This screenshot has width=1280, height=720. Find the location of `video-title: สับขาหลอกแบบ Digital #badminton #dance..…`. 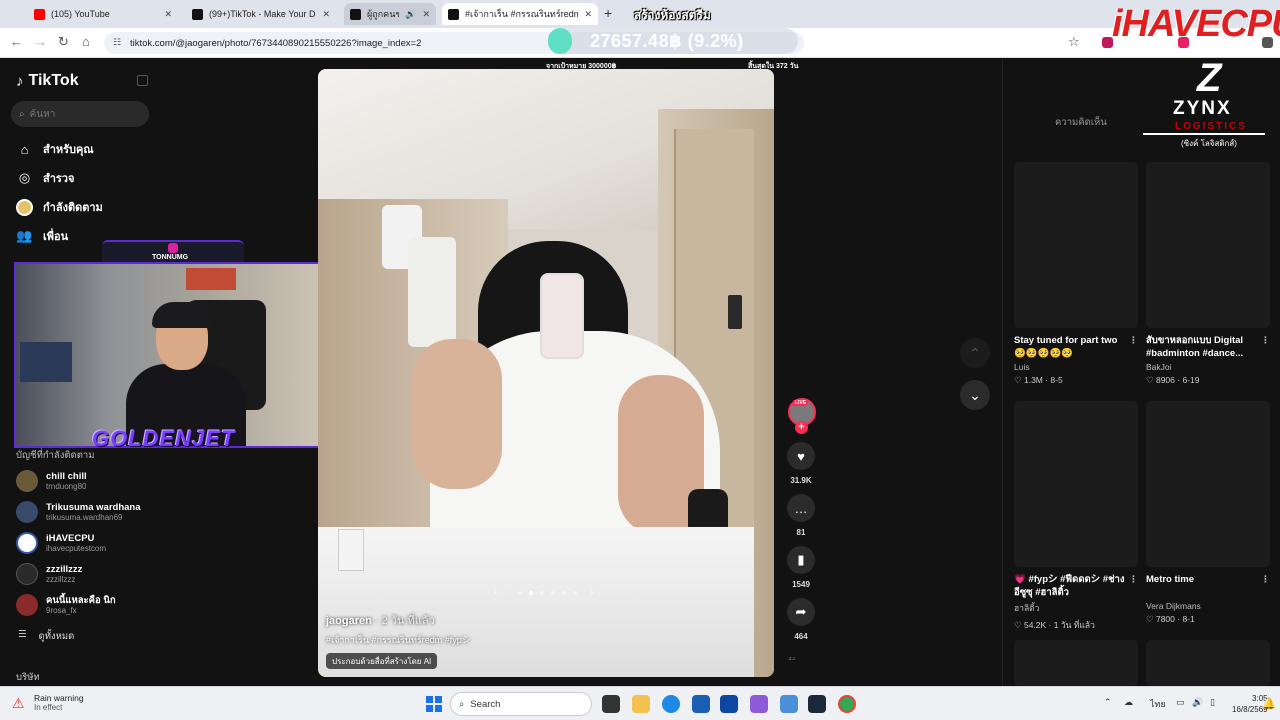

video-title: สับขาหลอกแบบ Digital #badminton #dance..… is located at coordinates (1208, 347).